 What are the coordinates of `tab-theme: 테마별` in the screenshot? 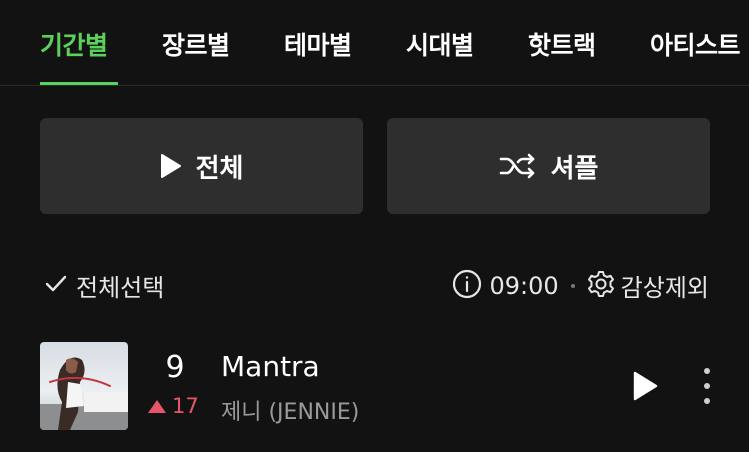 It's located at (318, 44).